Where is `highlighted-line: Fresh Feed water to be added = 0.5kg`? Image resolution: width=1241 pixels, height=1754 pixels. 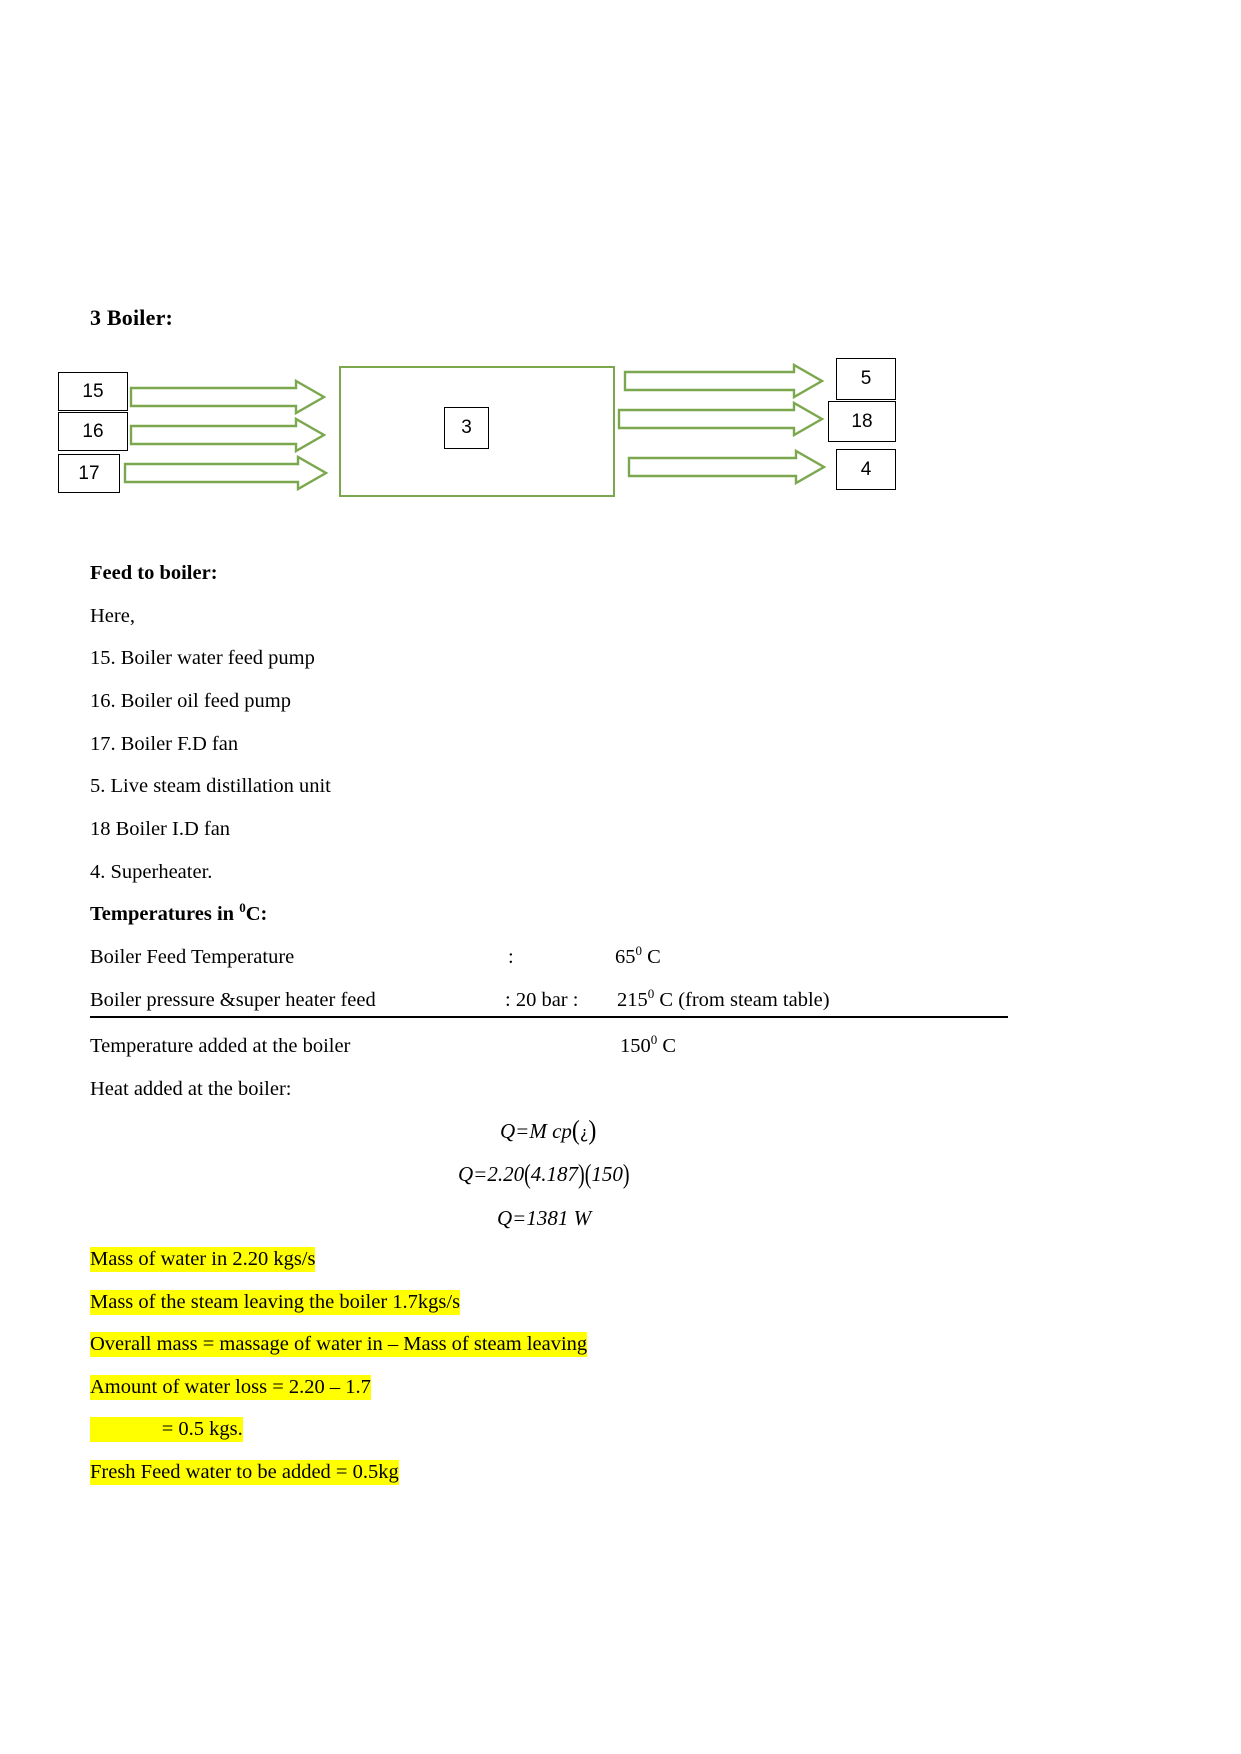
highlighted-line: Fresh Feed water to be added = 0.5kg is located at coordinates (244, 1472).